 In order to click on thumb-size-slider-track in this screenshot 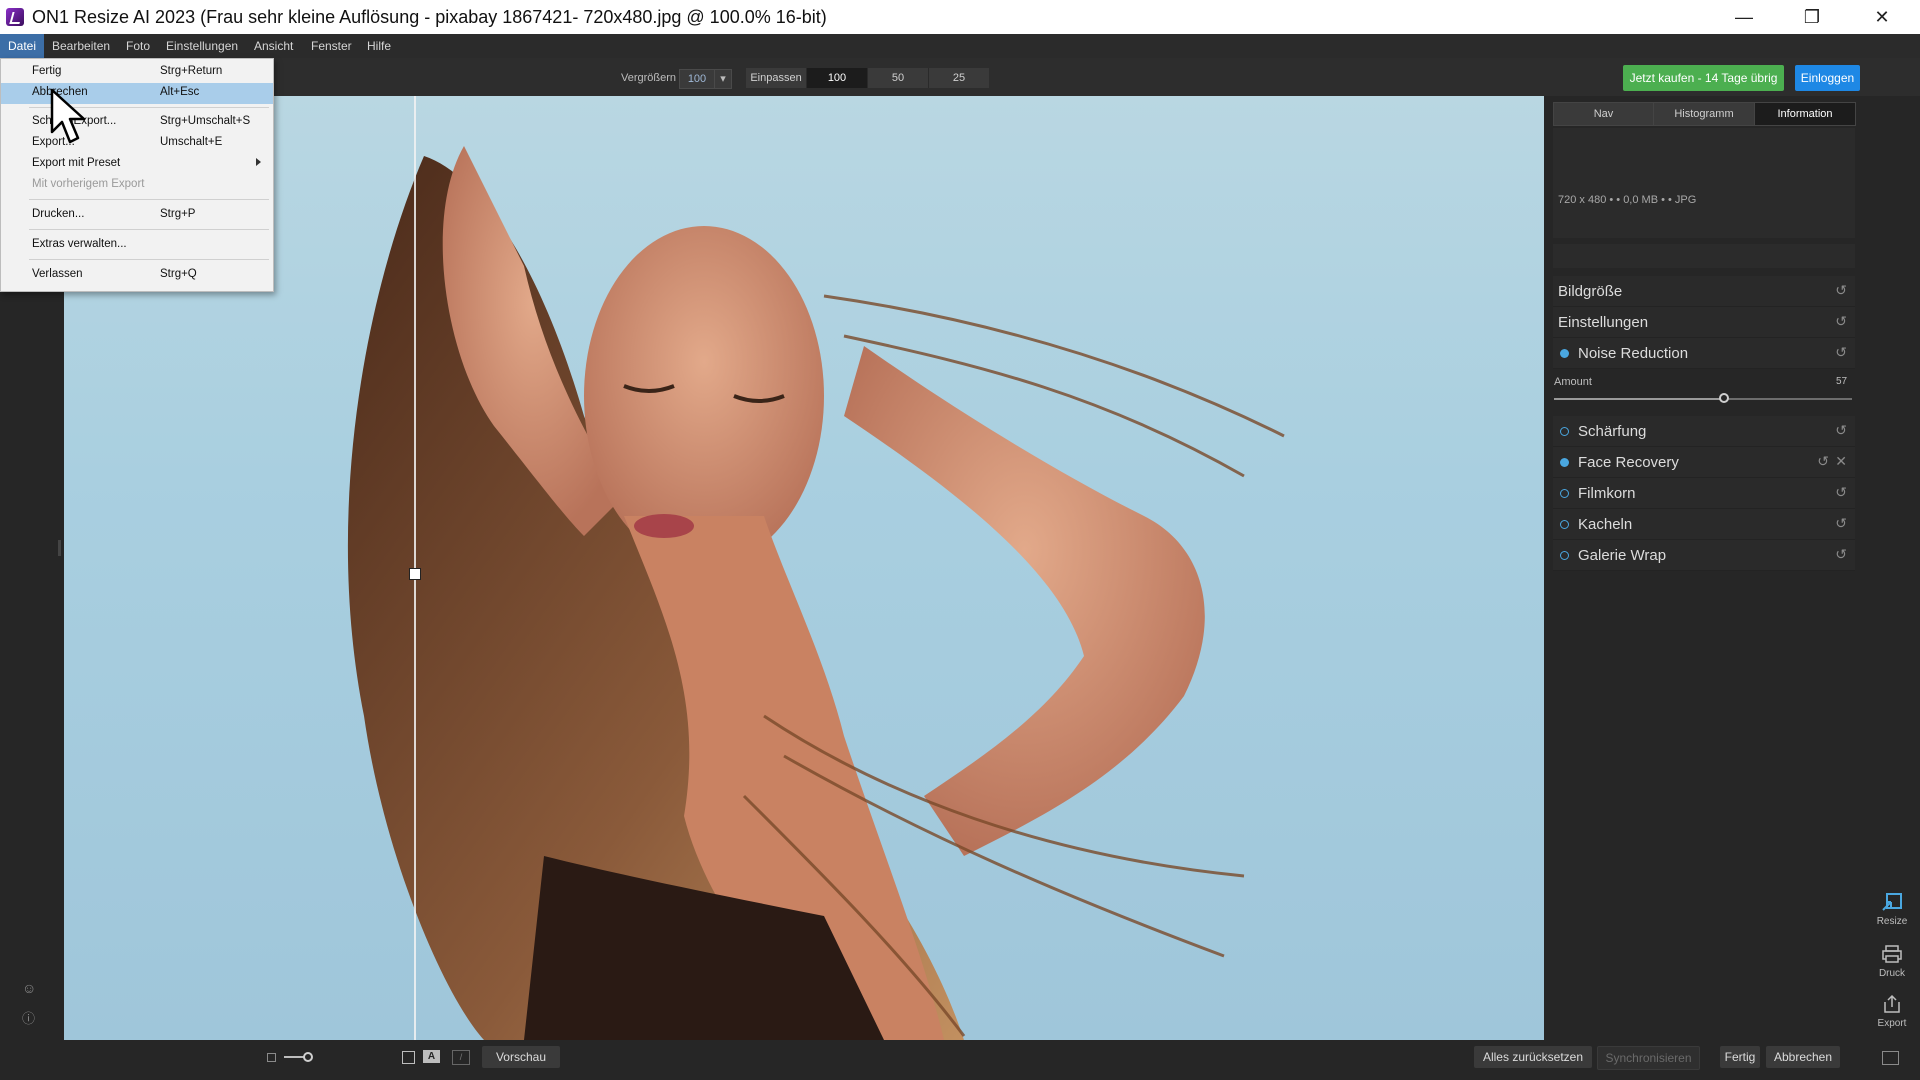, I will do `click(294, 1057)`.